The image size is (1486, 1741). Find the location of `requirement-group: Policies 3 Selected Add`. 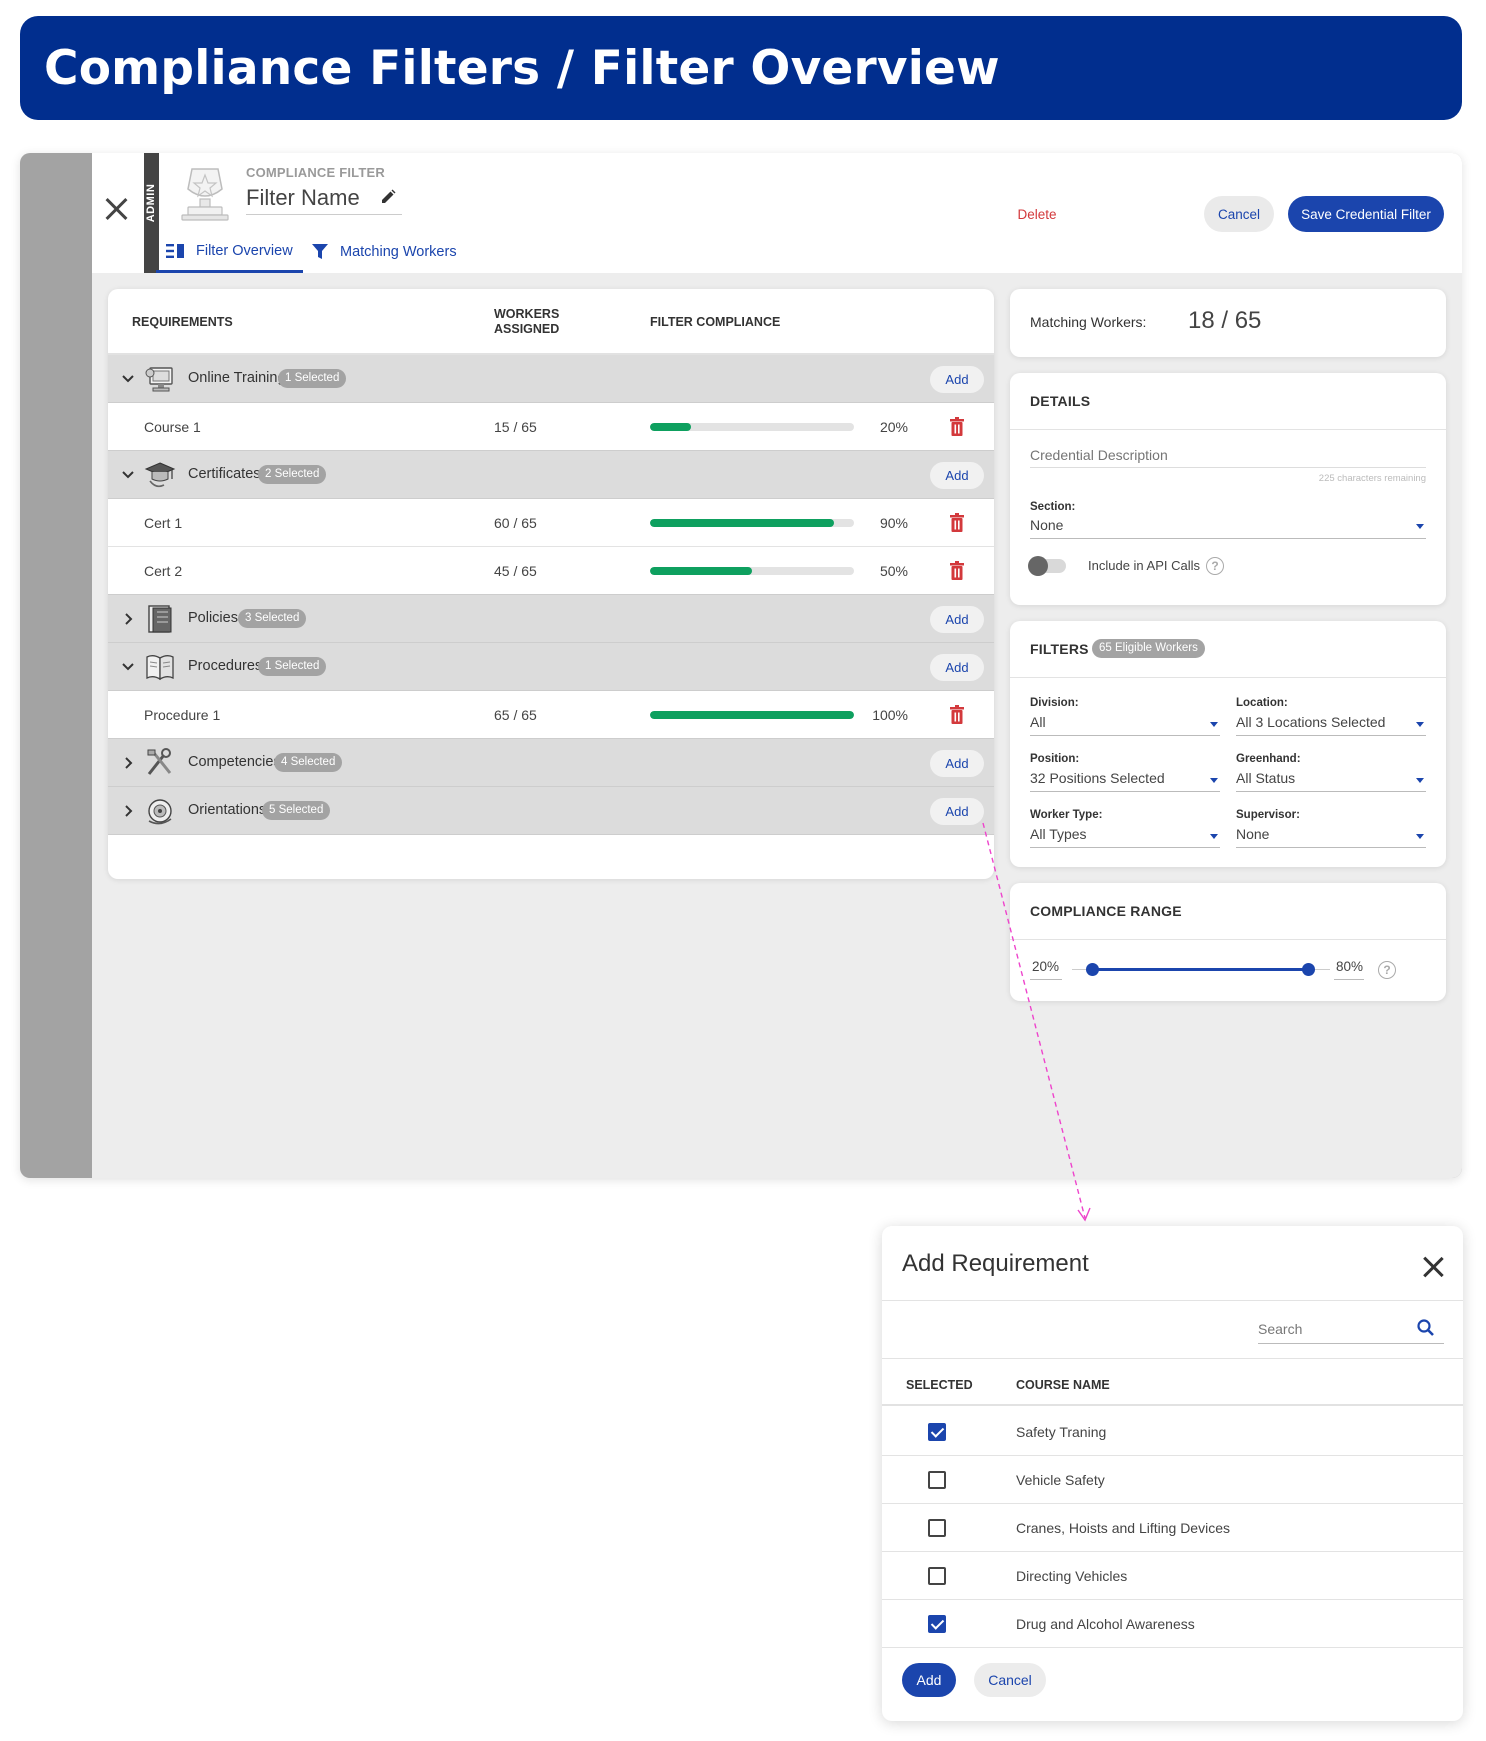

requirement-group: Policies 3 Selected Add is located at coordinates (551, 619).